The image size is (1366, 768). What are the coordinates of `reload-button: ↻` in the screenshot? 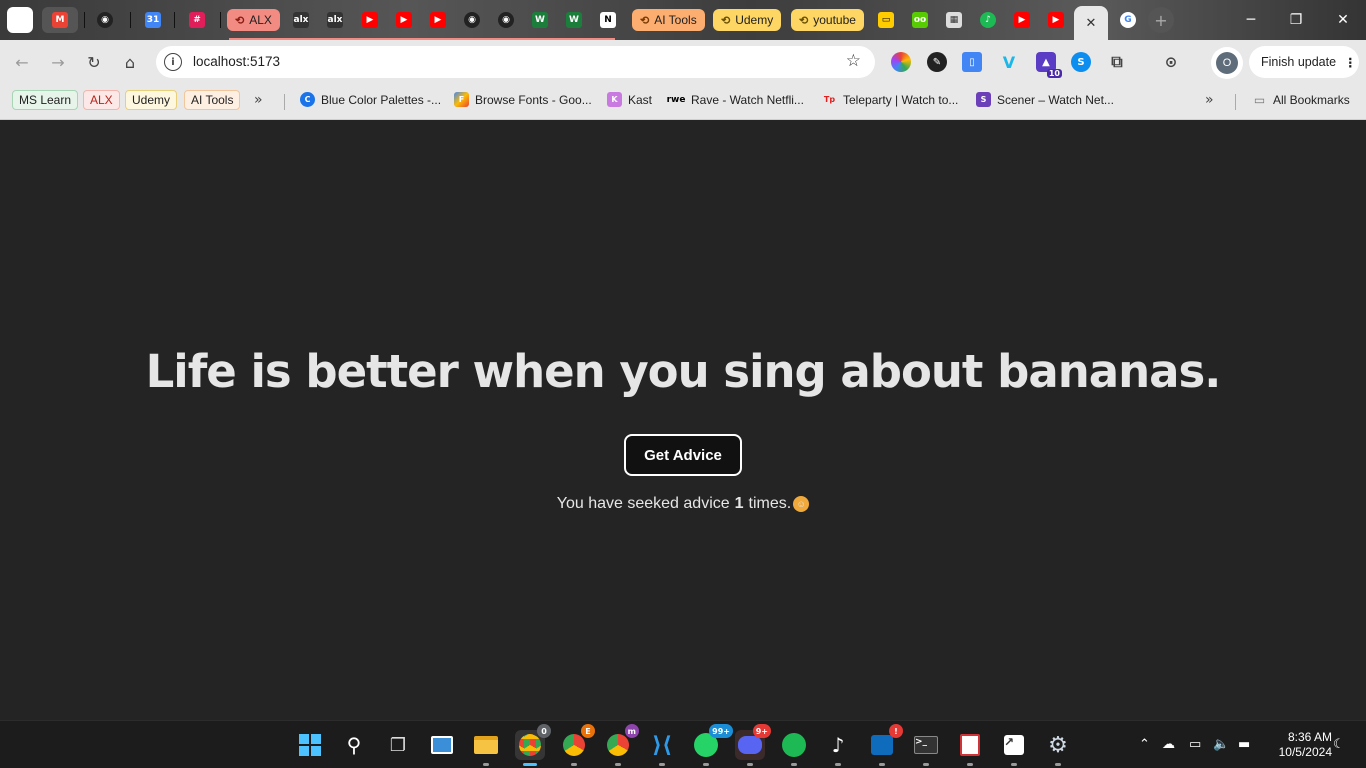 It's located at (94, 62).